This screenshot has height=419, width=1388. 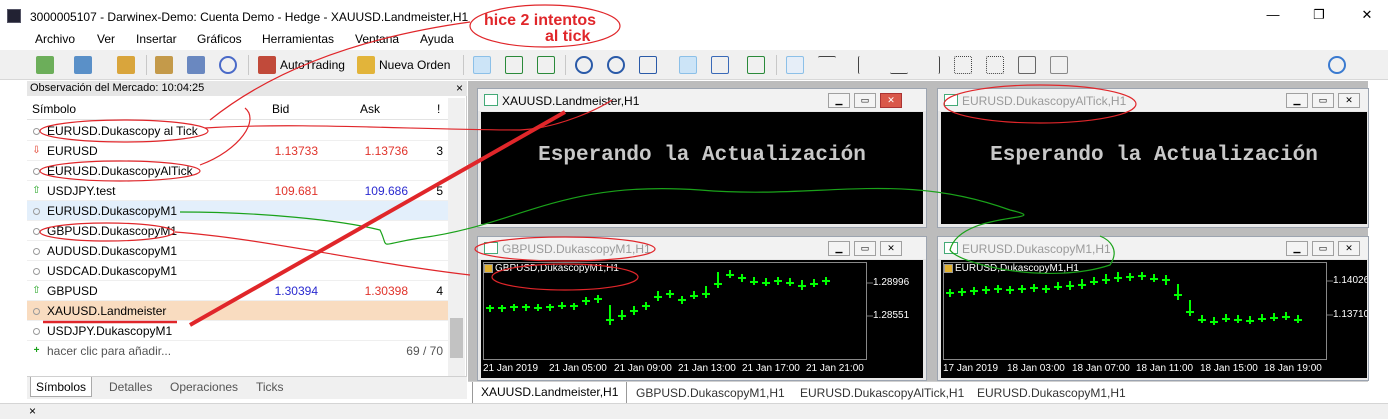 What do you see at coordinates (616, 65) in the screenshot?
I see `zoom-out-icon` at bounding box center [616, 65].